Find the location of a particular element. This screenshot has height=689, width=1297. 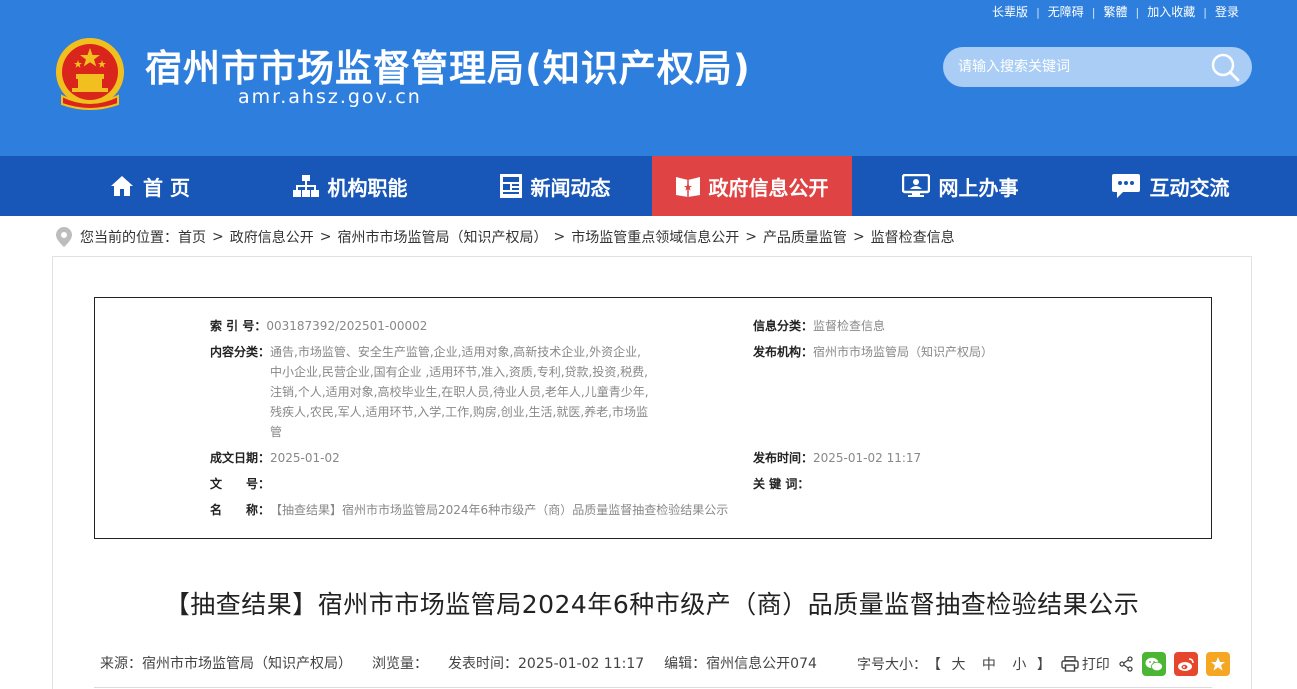

breadcrumb-key-areas: 市场监管重点领域信息公开 is located at coordinates (655, 237).